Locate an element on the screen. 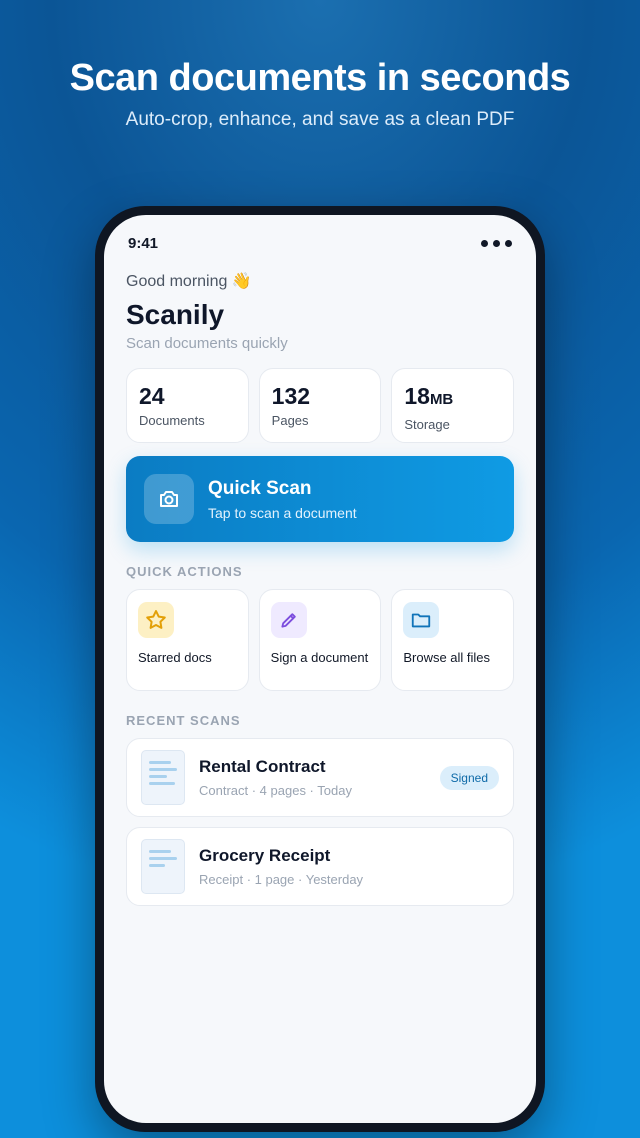 The image size is (640, 1138). action-starred-docs: Starred docs is located at coordinates (187, 640).